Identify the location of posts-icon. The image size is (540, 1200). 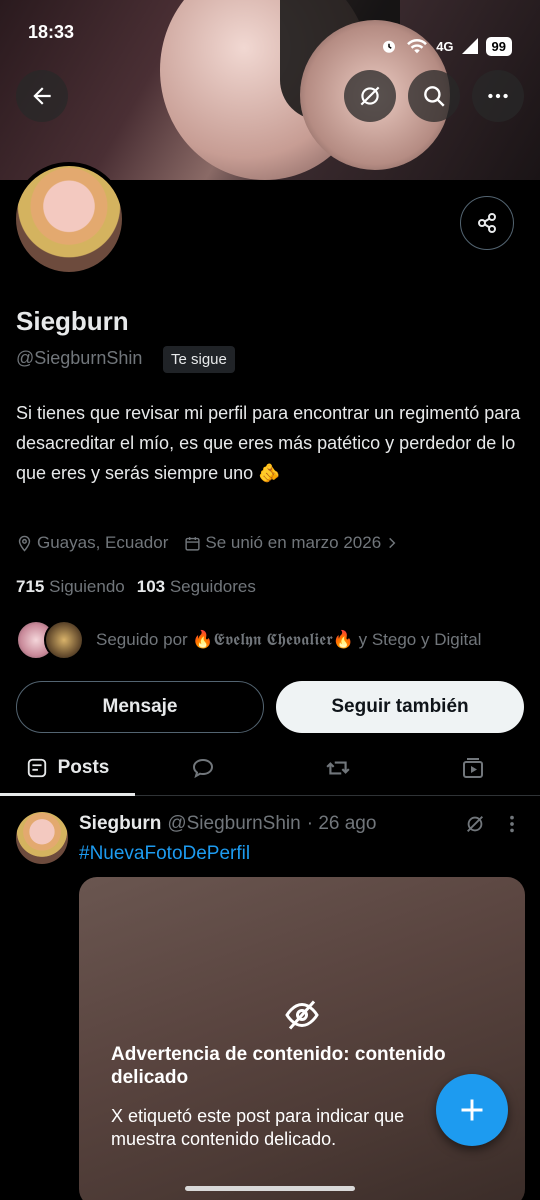
(36, 767).